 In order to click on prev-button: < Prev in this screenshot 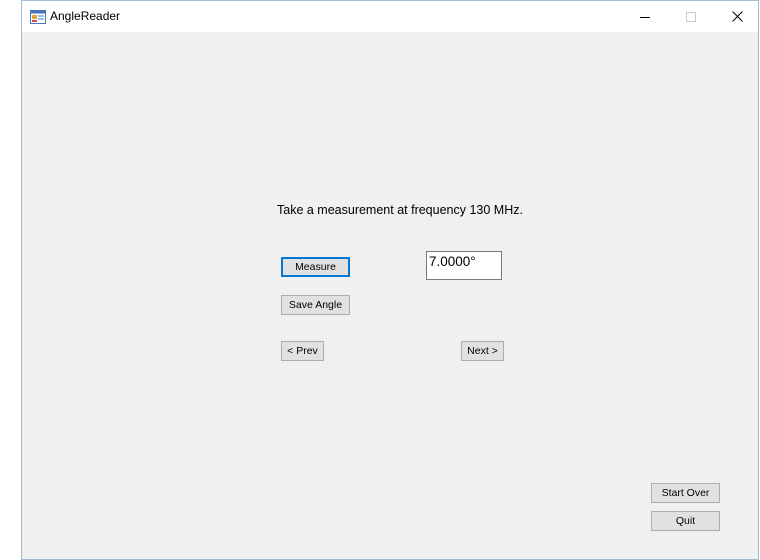, I will do `click(302, 351)`.